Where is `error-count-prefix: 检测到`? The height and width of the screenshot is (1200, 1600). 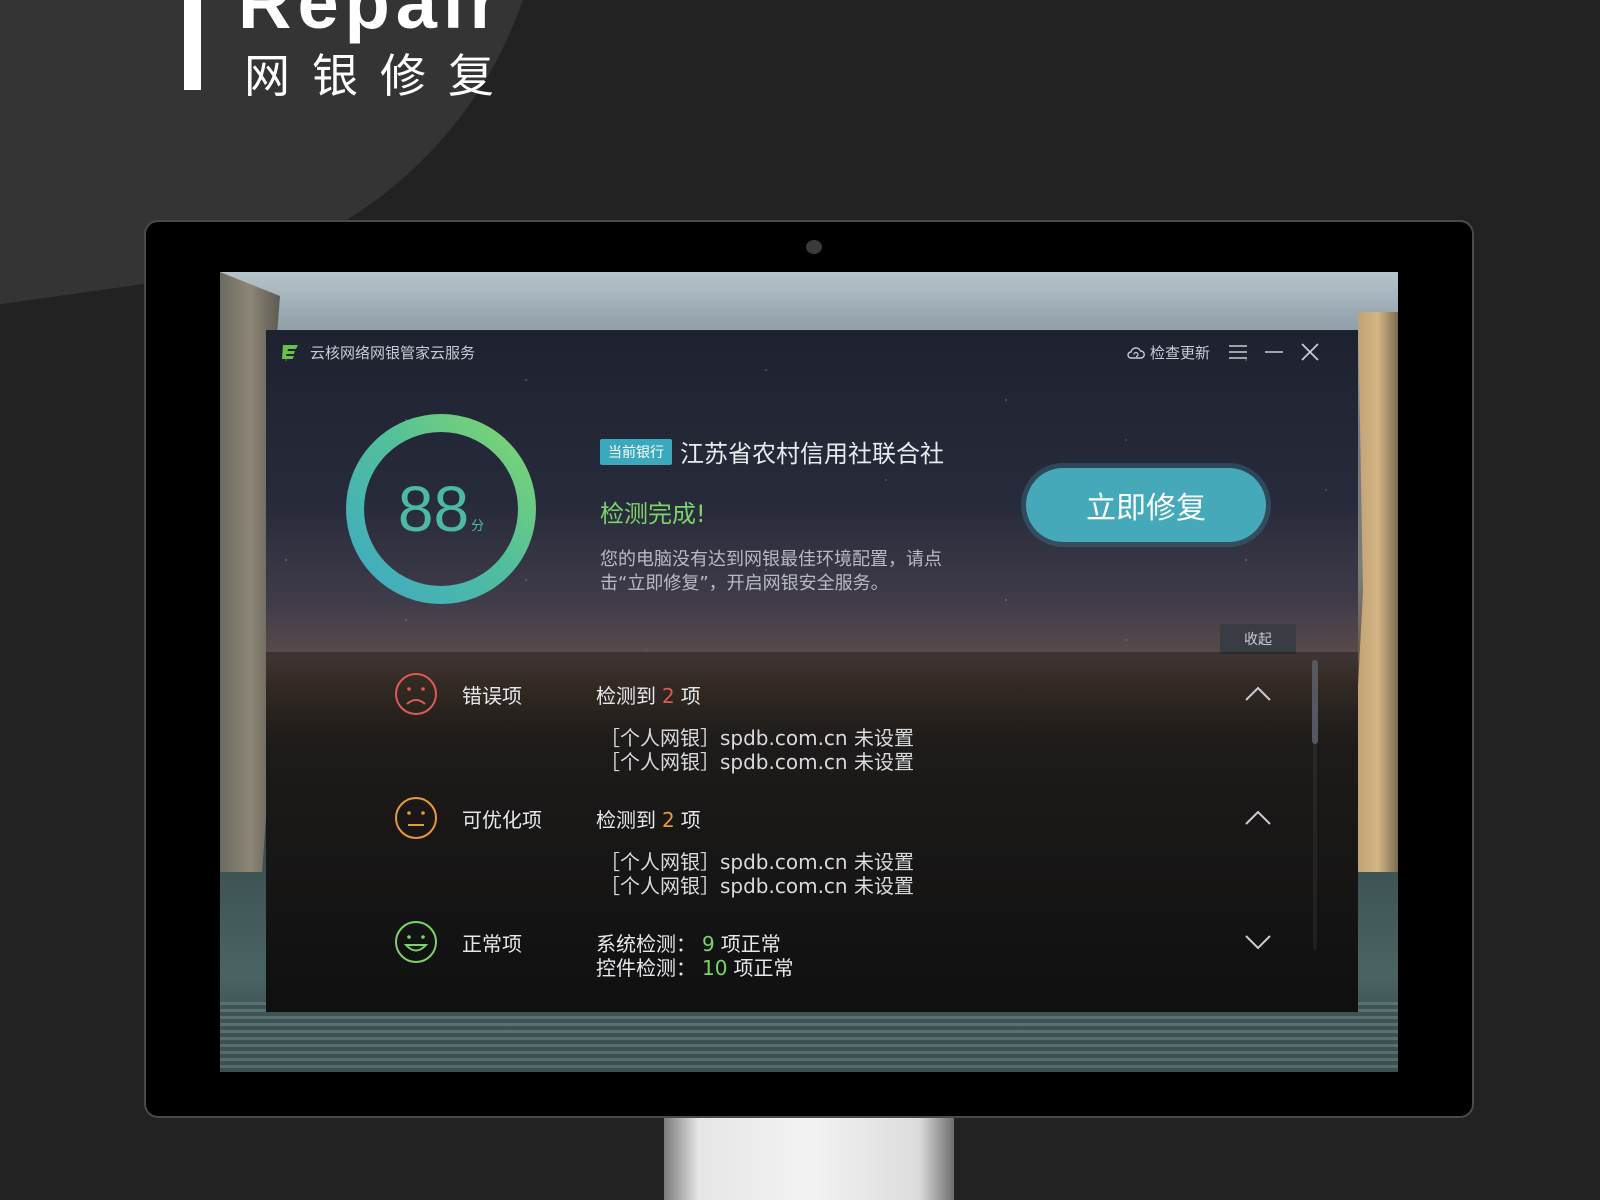 error-count-prefix: 检测到 is located at coordinates (626, 696).